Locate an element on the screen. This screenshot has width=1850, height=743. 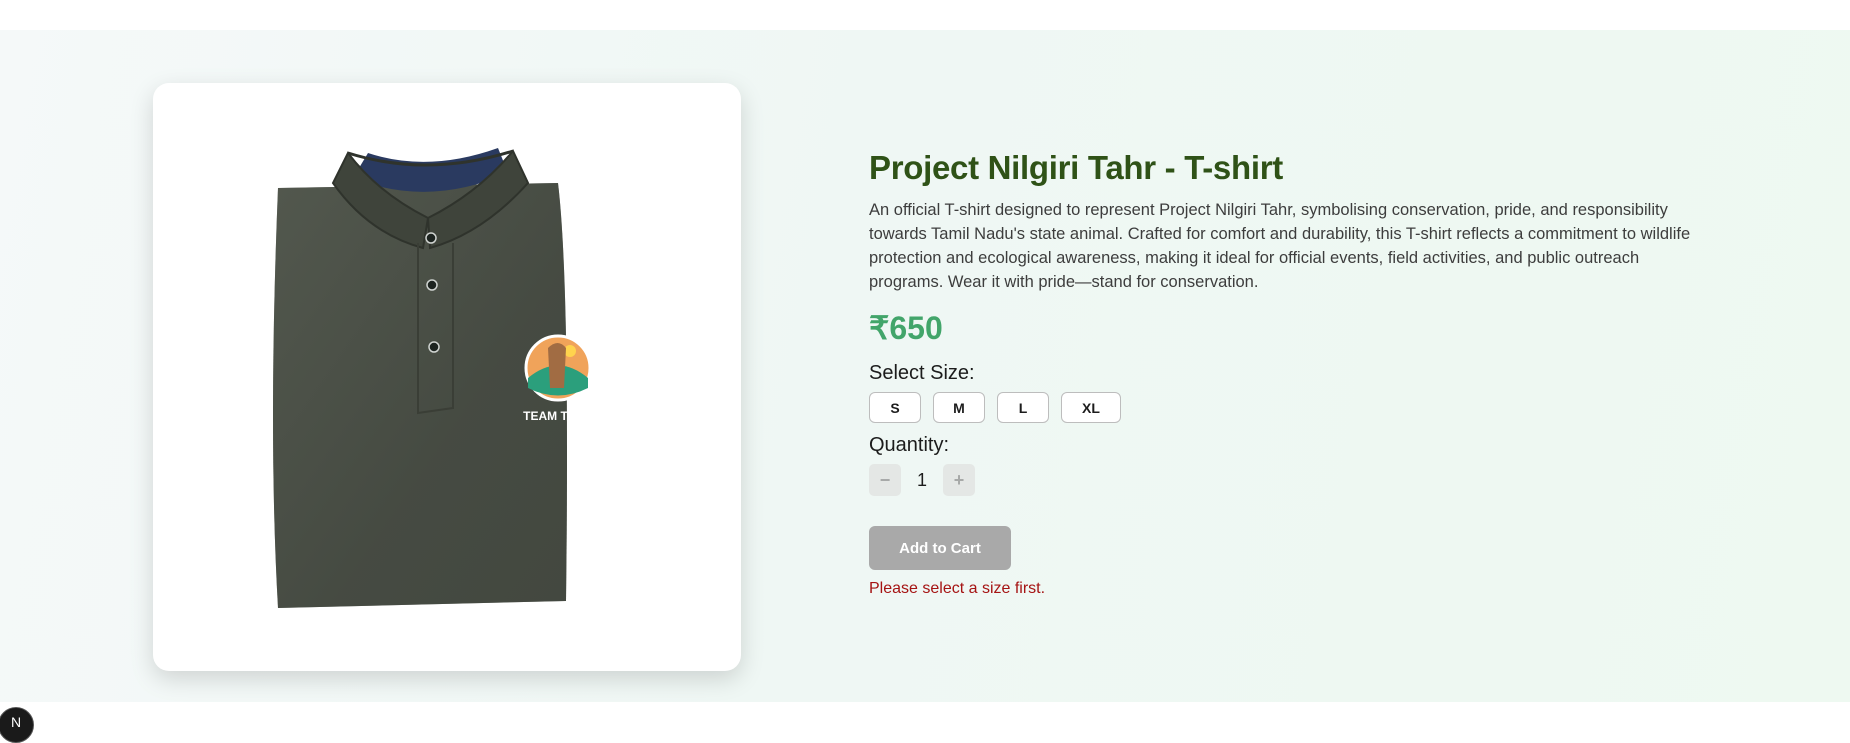
quantity-label: Quantity: is located at coordinates (909, 445).